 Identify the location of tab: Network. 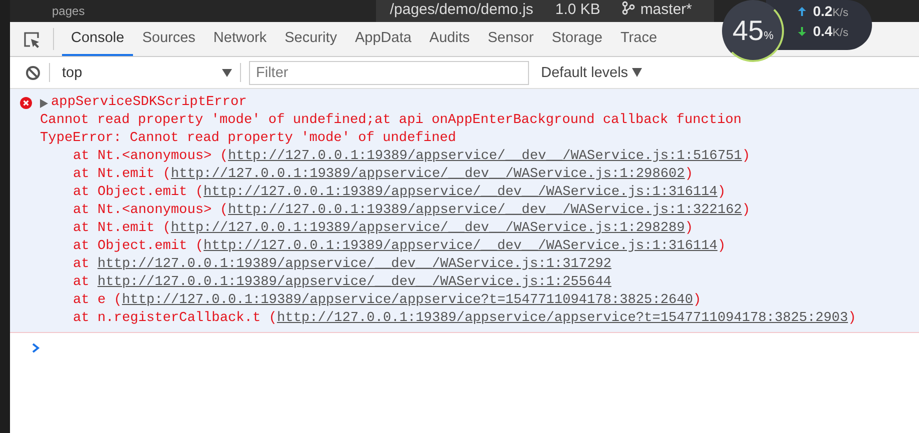
(240, 39).